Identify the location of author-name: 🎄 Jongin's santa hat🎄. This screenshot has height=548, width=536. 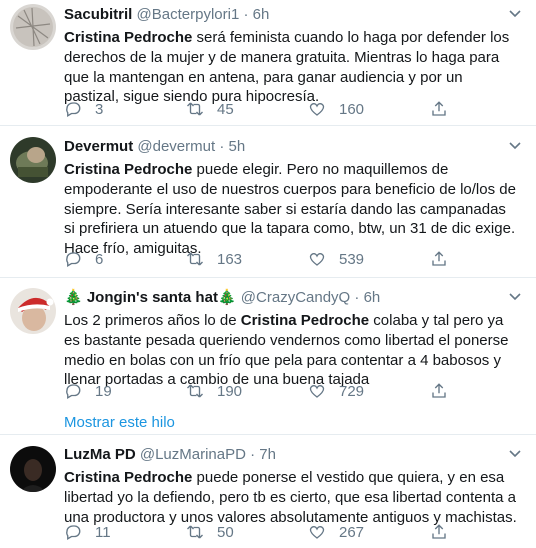
(150, 297).